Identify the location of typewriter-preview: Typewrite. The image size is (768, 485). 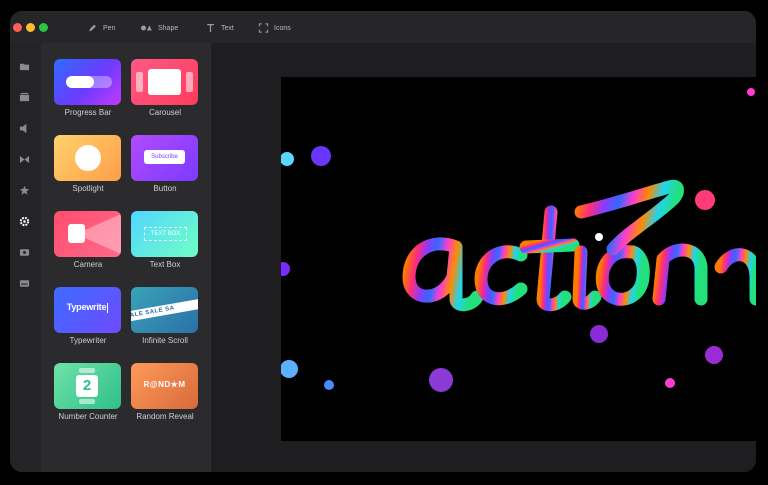
(87, 307).